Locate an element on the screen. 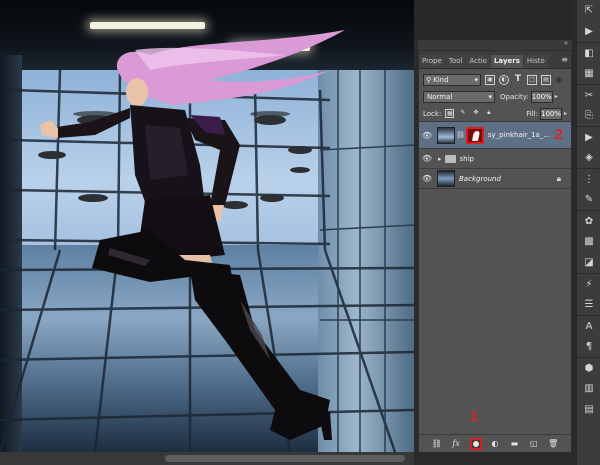 The image size is (600, 465). image-filter-icon: ▣ is located at coordinates (490, 79).